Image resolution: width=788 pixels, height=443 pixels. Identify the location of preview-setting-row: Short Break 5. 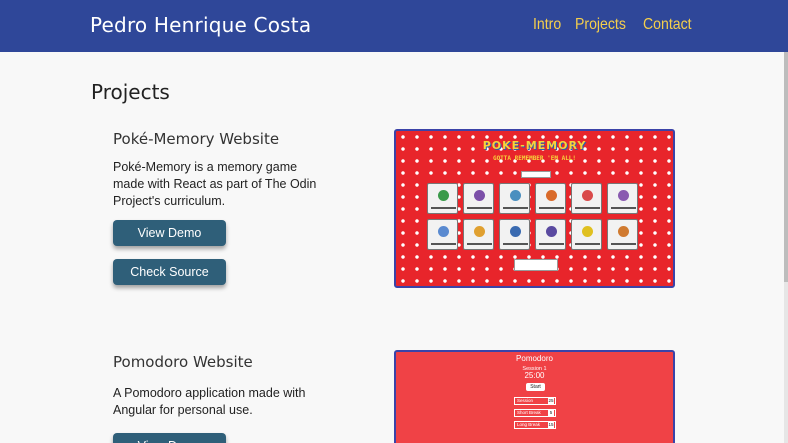
(535, 413).